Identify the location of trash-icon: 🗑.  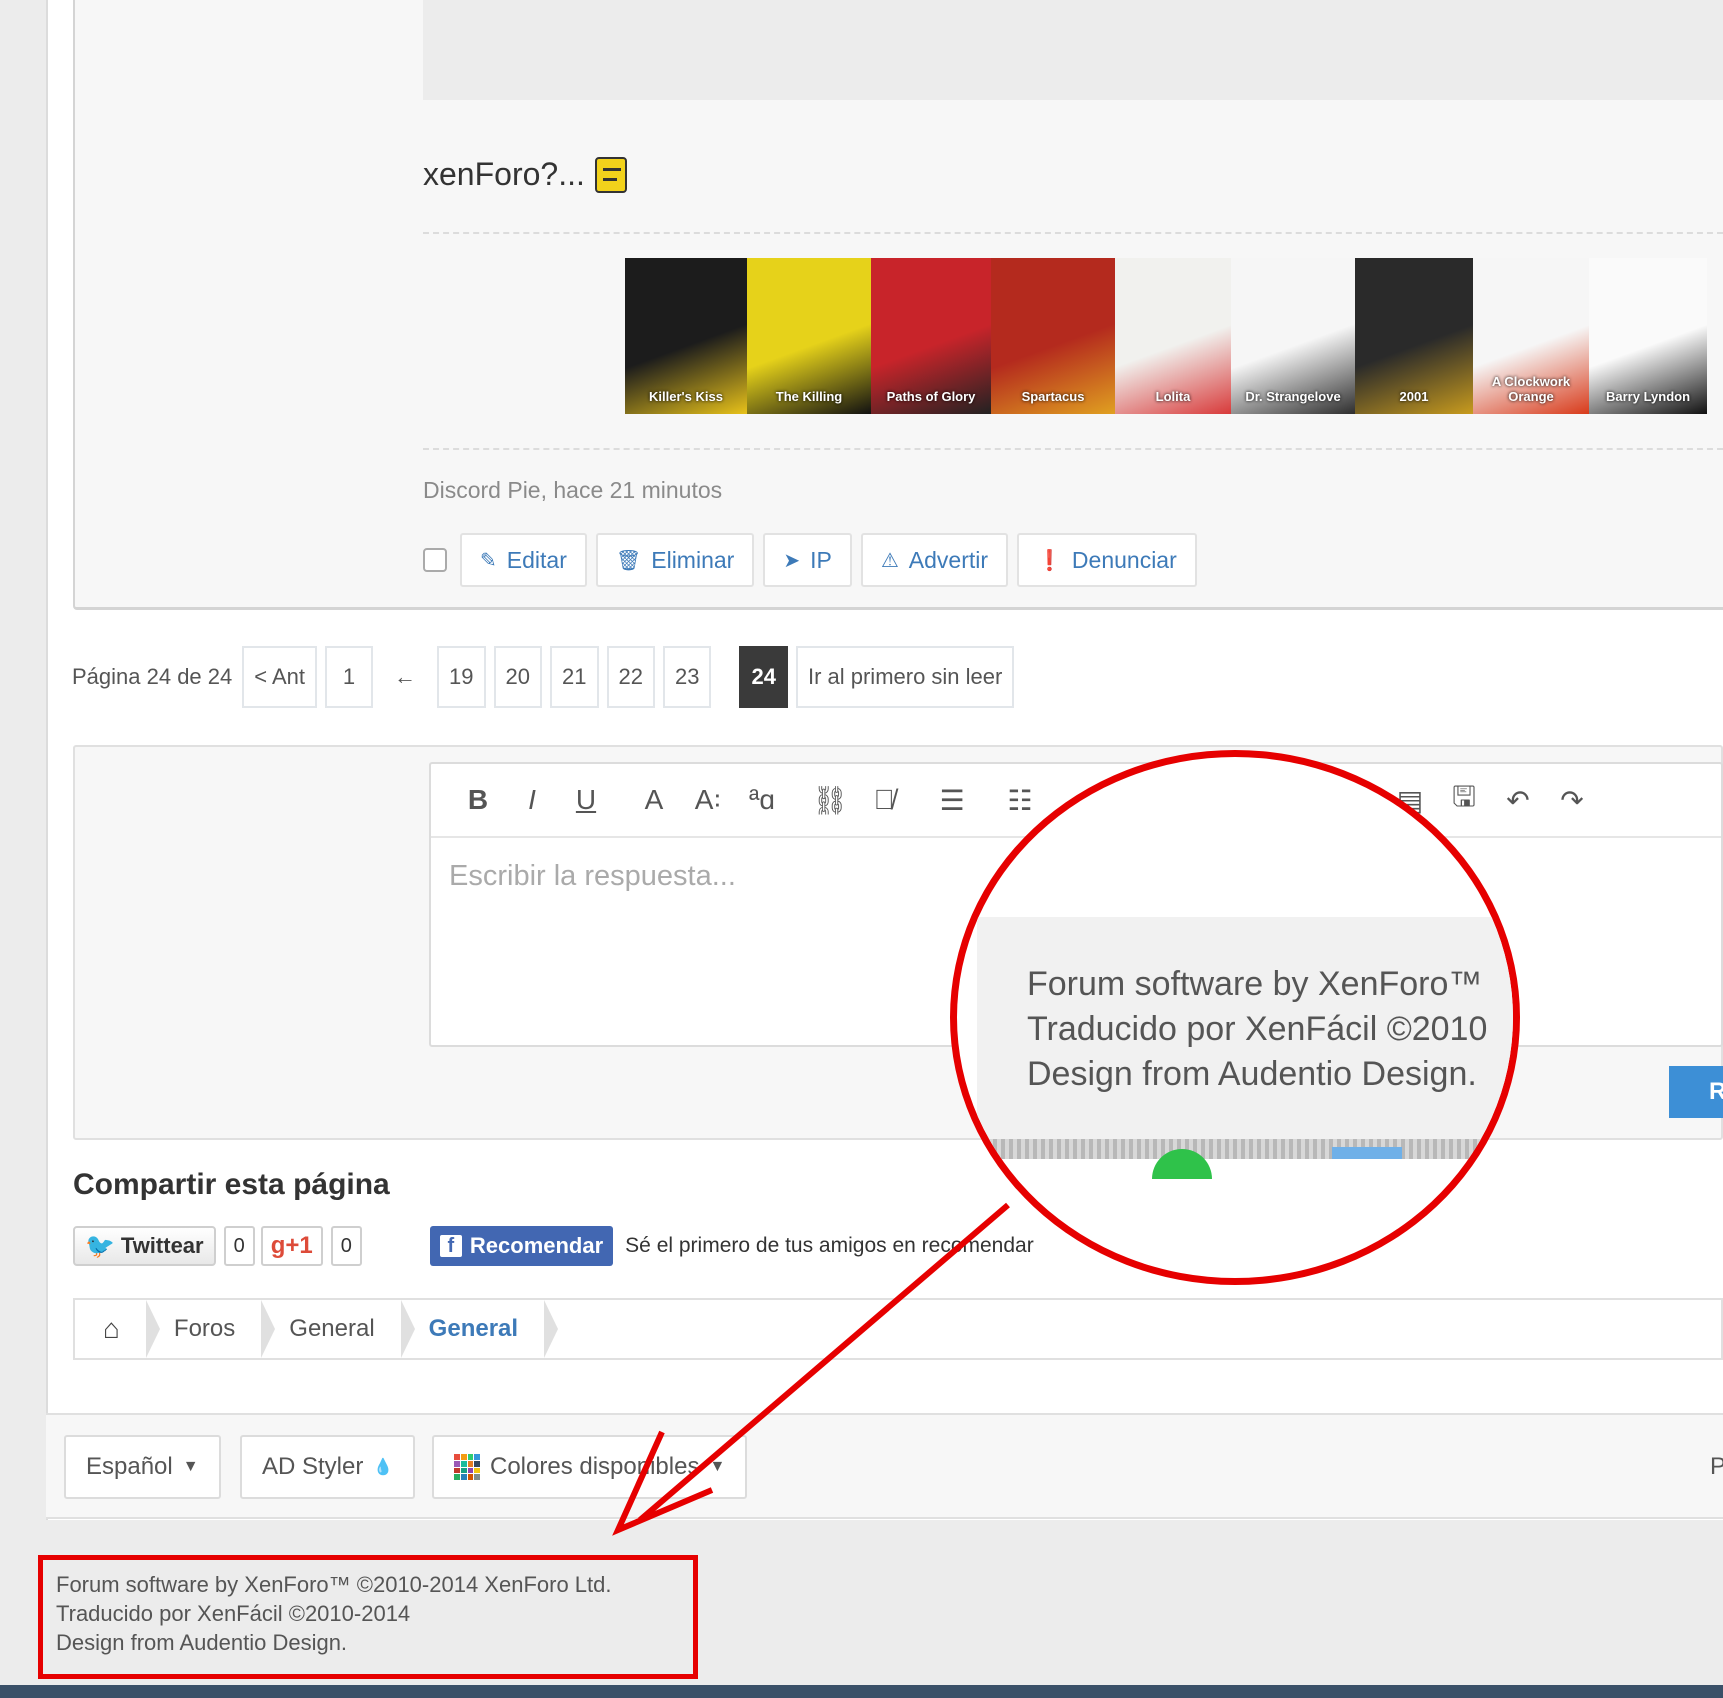
(628, 560).